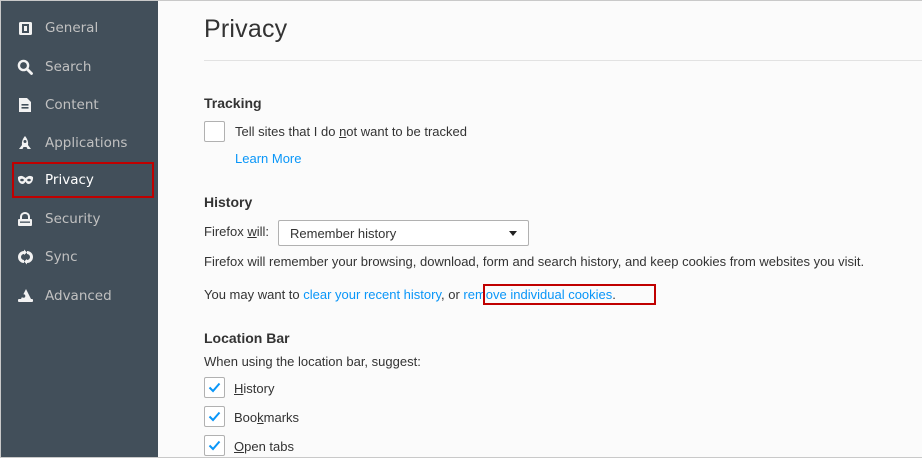 The height and width of the screenshot is (458, 922). What do you see at coordinates (25, 180) in the screenshot?
I see `privacy-mask-icon` at bounding box center [25, 180].